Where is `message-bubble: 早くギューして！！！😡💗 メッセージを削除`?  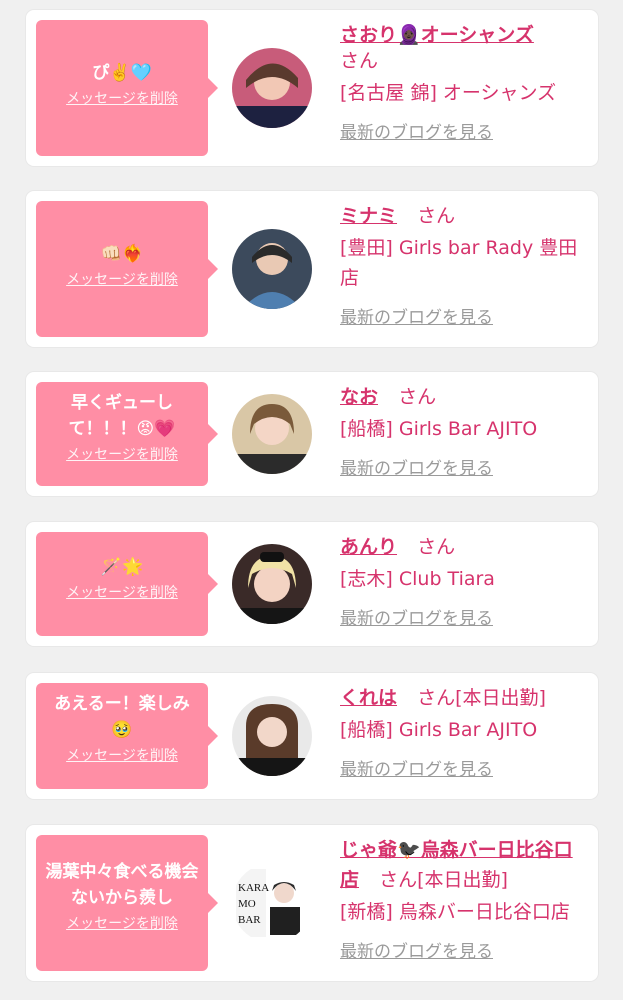 message-bubble: 早くギューして！！！😡💗 メッセージを削除 is located at coordinates (122, 434).